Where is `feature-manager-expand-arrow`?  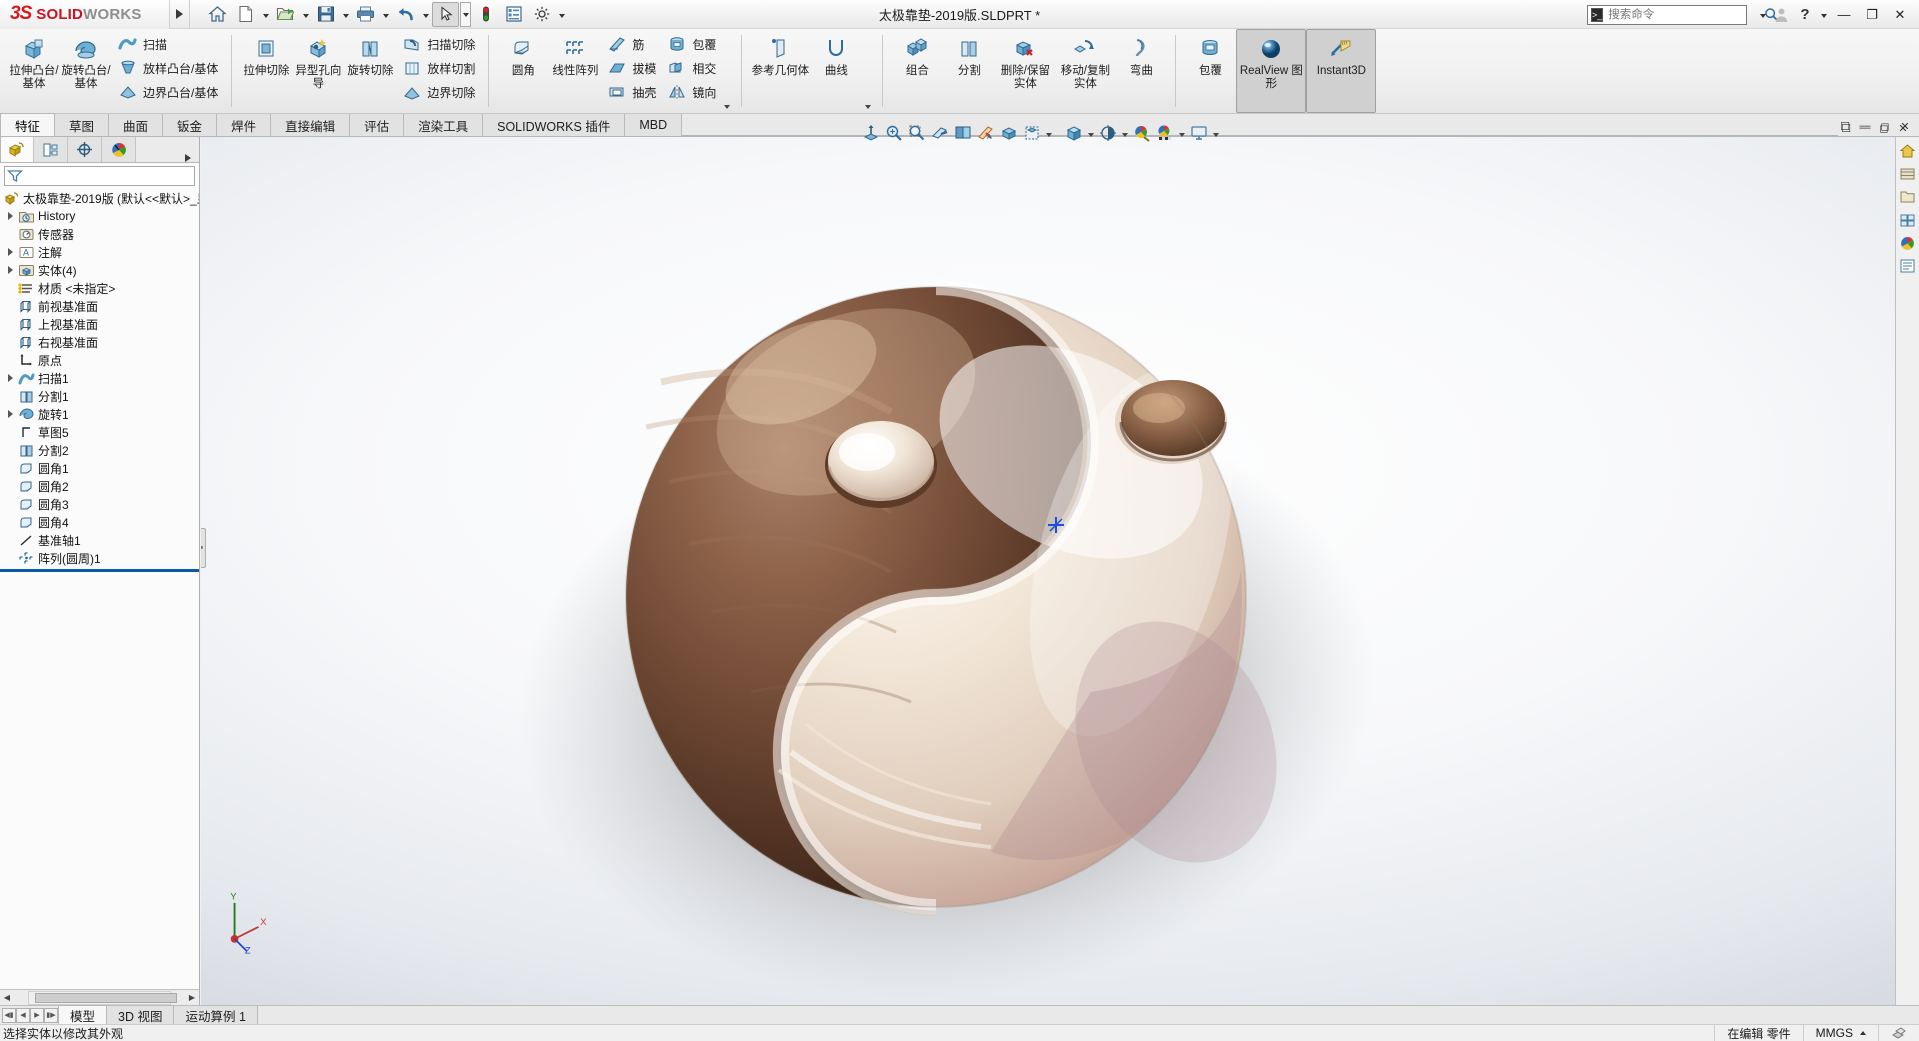 feature-manager-expand-arrow is located at coordinates (167, 158).